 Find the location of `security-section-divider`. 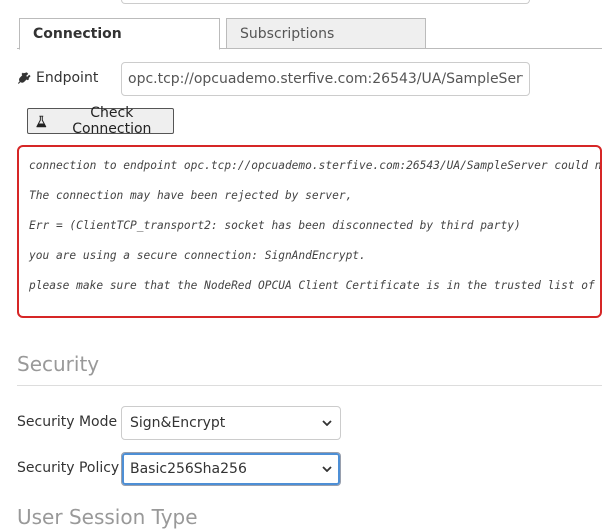

security-section-divider is located at coordinates (309, 385).